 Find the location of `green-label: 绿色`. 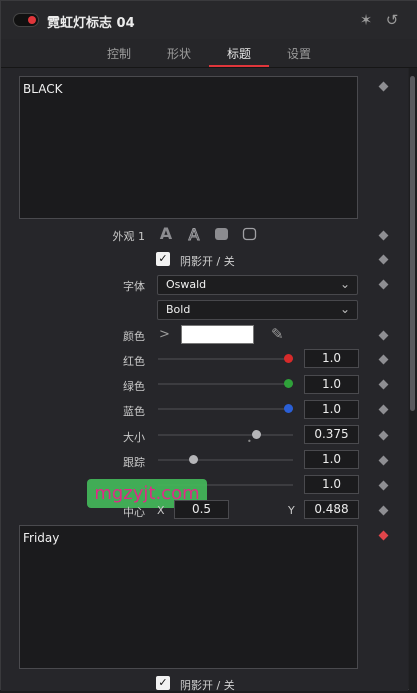

green-label: 绿色 is located at coordinates (134, 386).